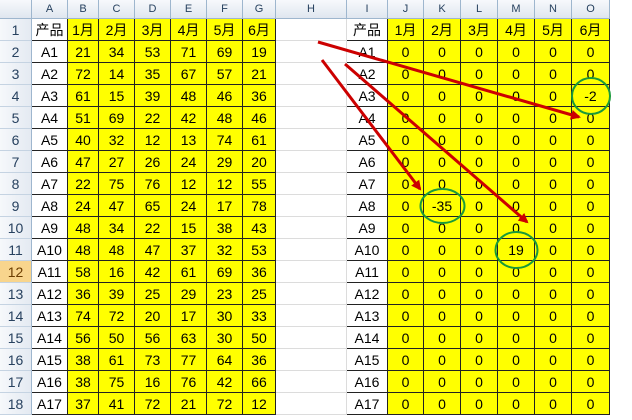 Image resolution: width=632 pixels, height=420 pixels. Describe the element at coordinates (367, 228) in the screenshot. I see `right-data-cell: A9` at that location.